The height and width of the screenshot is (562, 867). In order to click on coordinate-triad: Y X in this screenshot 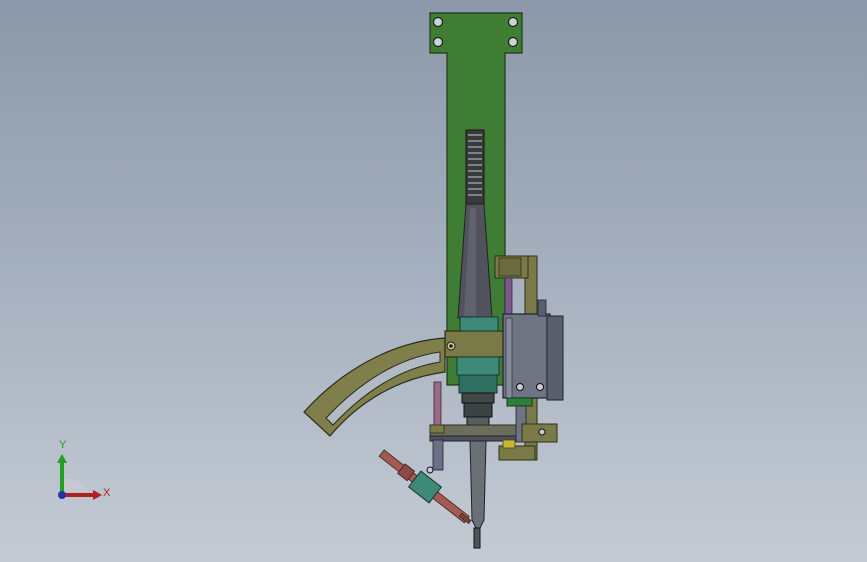, I will do `click(80, 474)`.